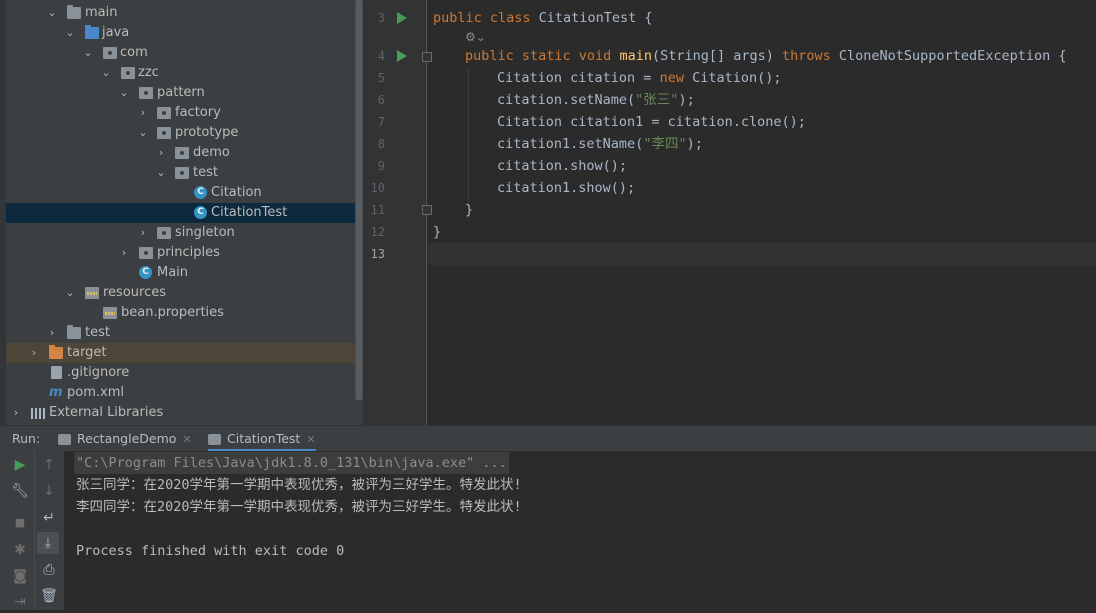 This screenshot has height=613, width=1096. Describe the element at coordinates (116, 32) in the screenshot. I see `tree-item-label: java` at that location.